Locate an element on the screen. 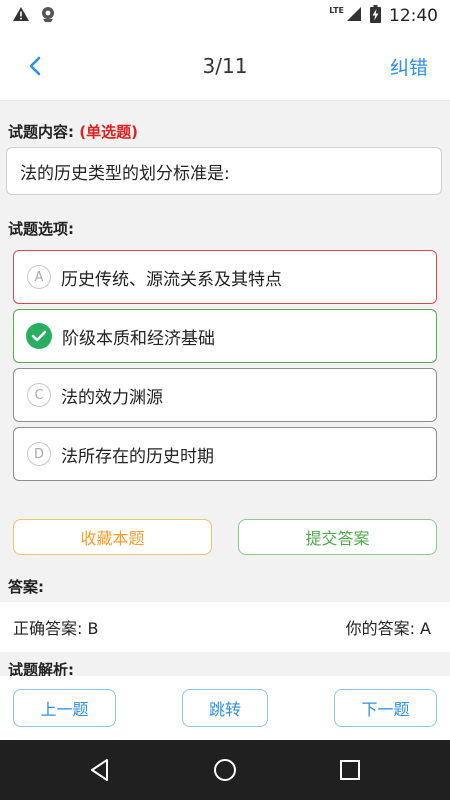 Image resolution: width=450 pixels, height=800 pixels. submit-answer-button: 提交答案 is located at coordinates (337, 537).